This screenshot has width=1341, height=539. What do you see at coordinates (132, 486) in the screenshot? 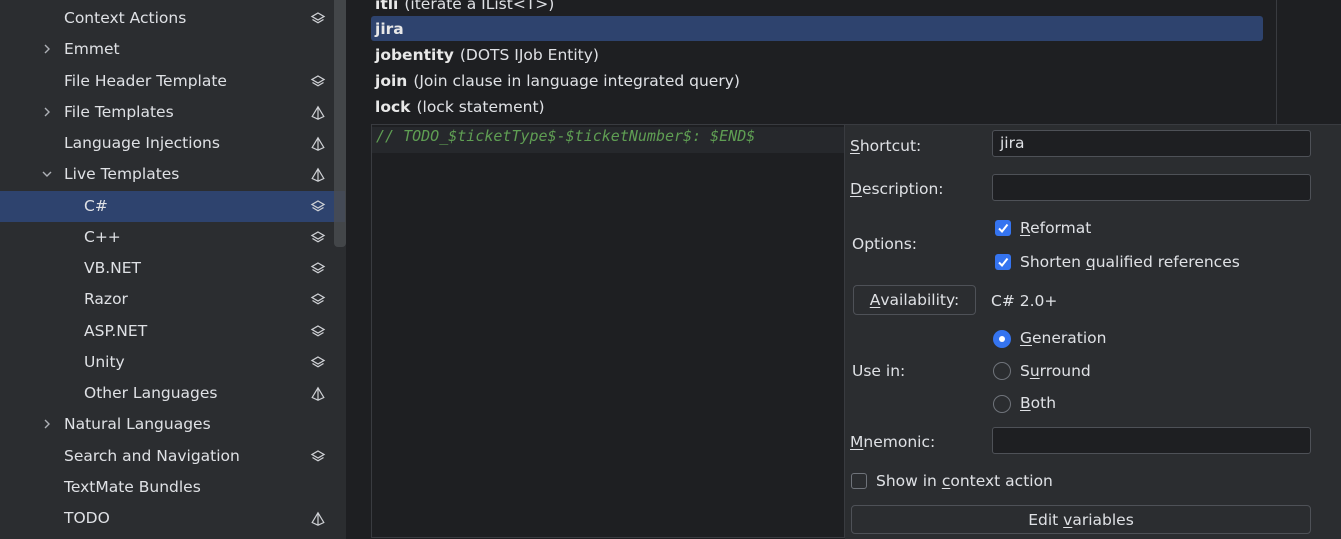
I see `tree-item-label: TextMate Bundles` at bounding box center [132, 486].